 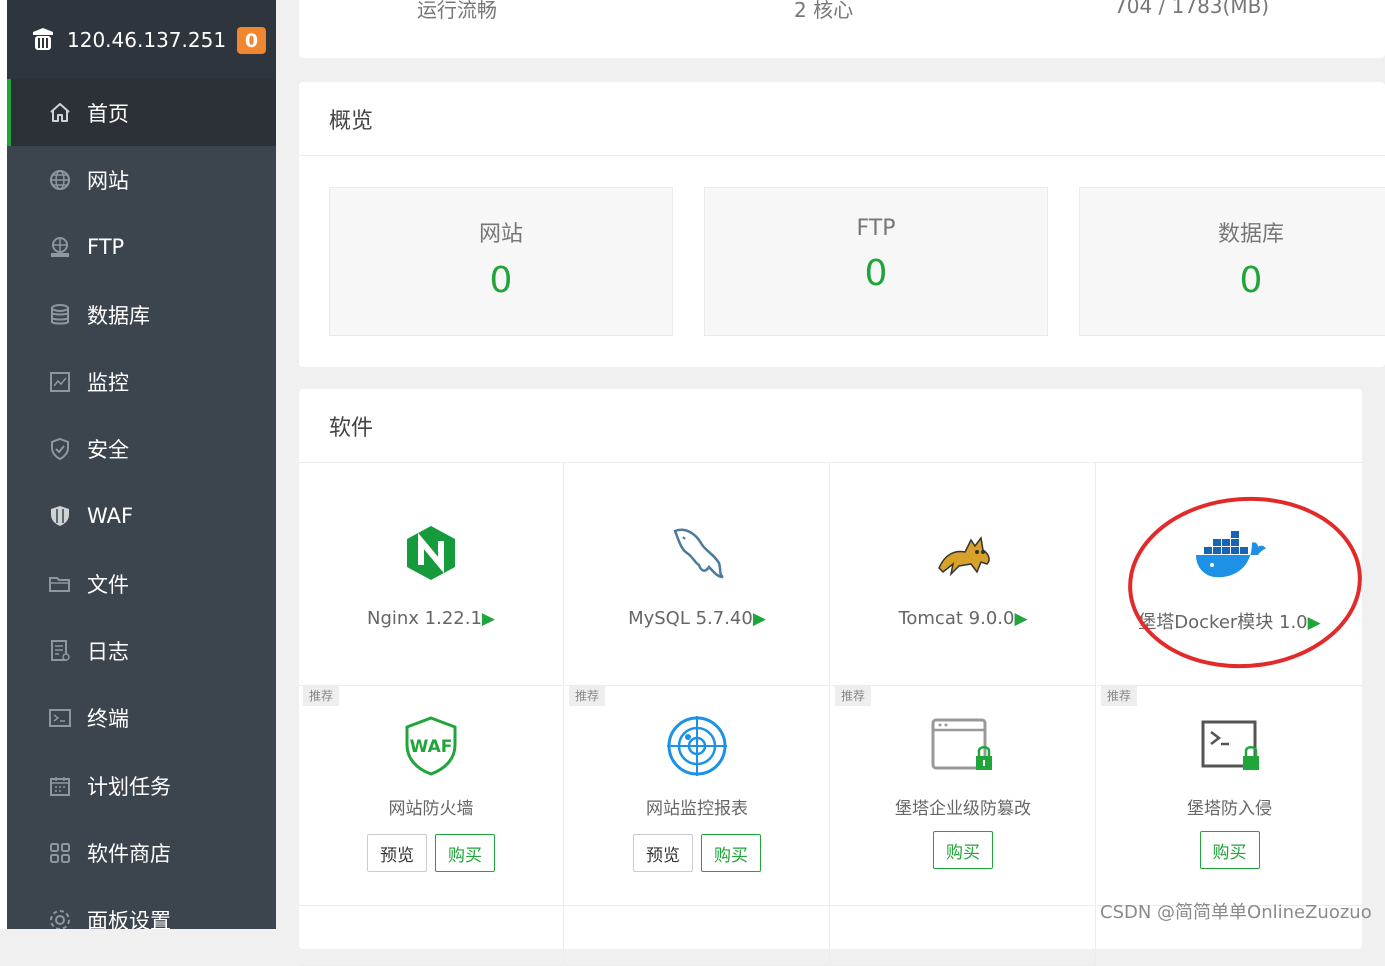 I want to click on sidebar-item-label: WAF, so click(x=110, y=516).